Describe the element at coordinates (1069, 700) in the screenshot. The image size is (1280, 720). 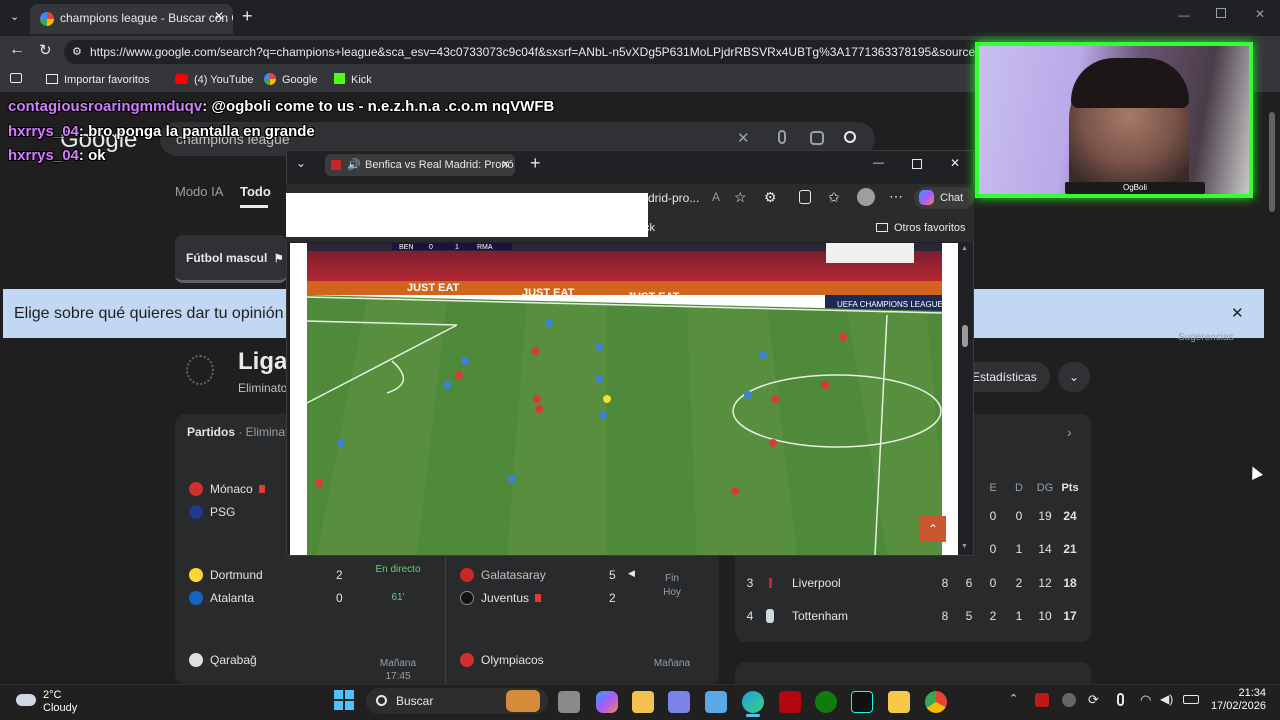
I see `tray-app-icon` at that location.